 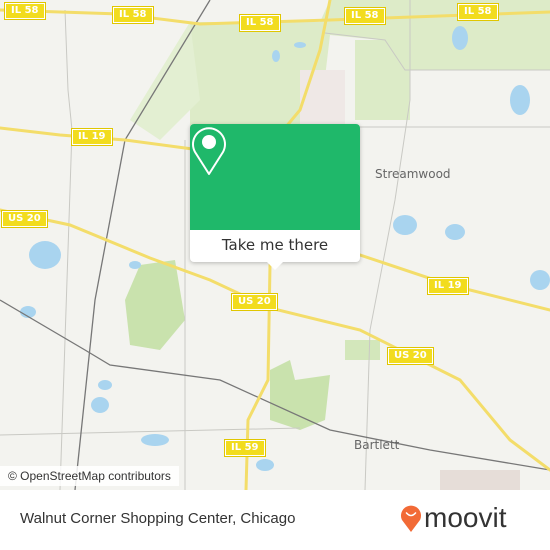 I want to click on moovit-wordmark: moovit, so click(x=465, y=517).